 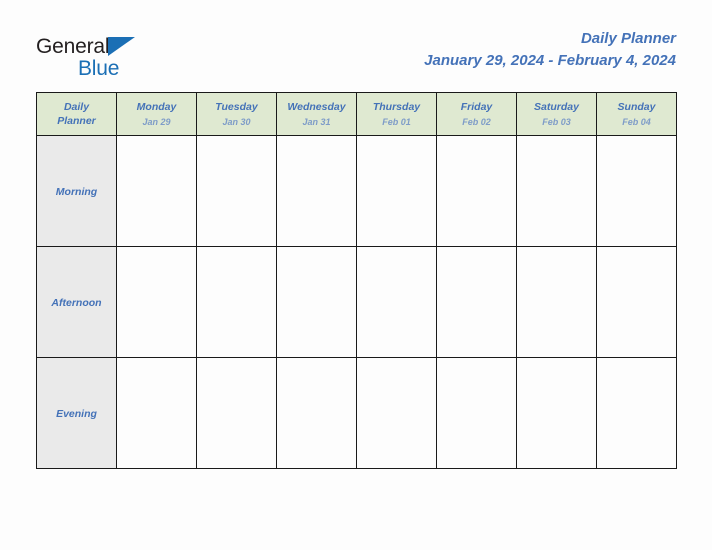 What do you see at coordinates (156, 191) in the screenshot?
I see `slot-morning-monday` at bounding box center [156, 191].